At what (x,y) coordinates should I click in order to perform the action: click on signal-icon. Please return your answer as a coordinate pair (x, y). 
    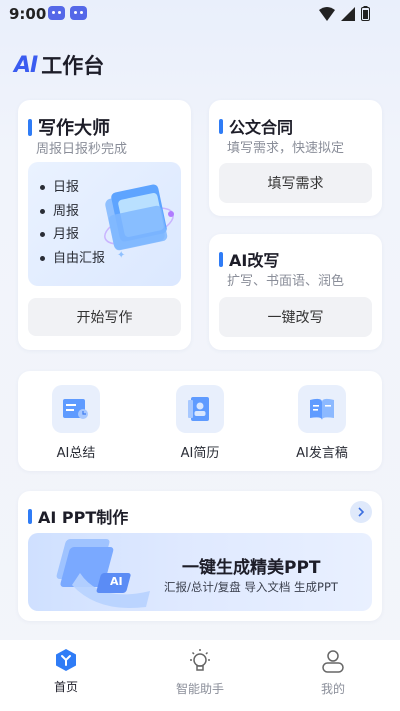
    Looking at the image, I should click on (348, 13).